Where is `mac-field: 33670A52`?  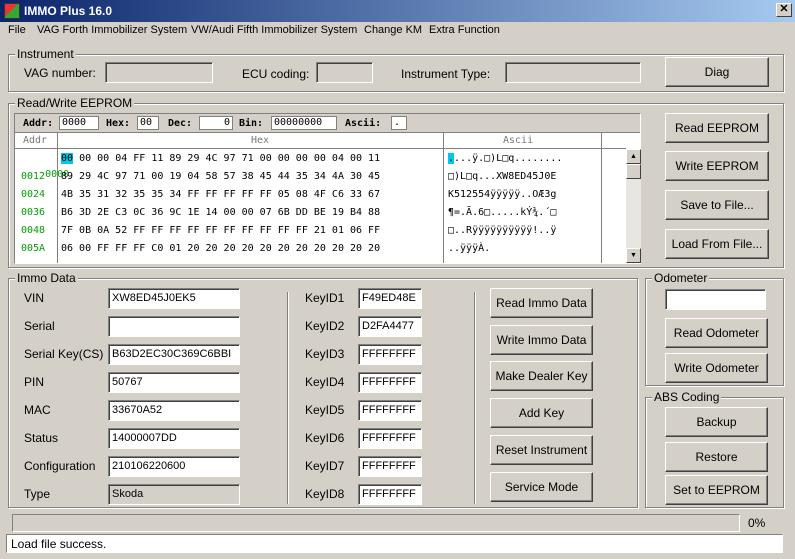 mac-field: 33670A52 is located at coordinates (174, 410).